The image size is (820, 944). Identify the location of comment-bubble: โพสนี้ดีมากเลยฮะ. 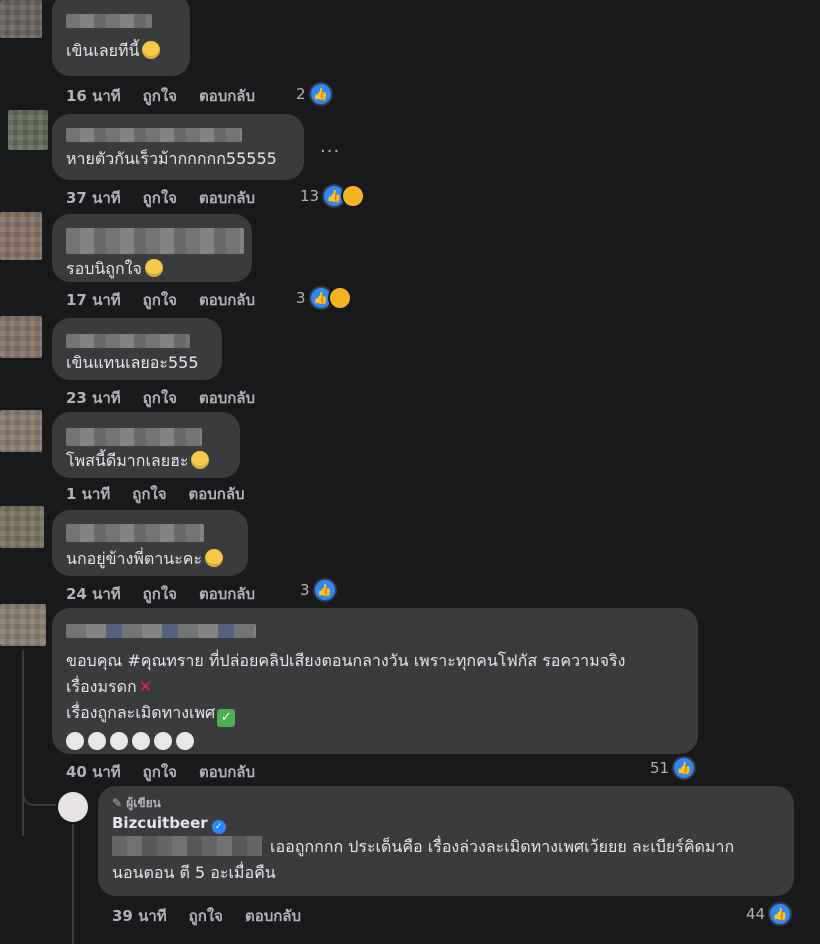
(146, 445).